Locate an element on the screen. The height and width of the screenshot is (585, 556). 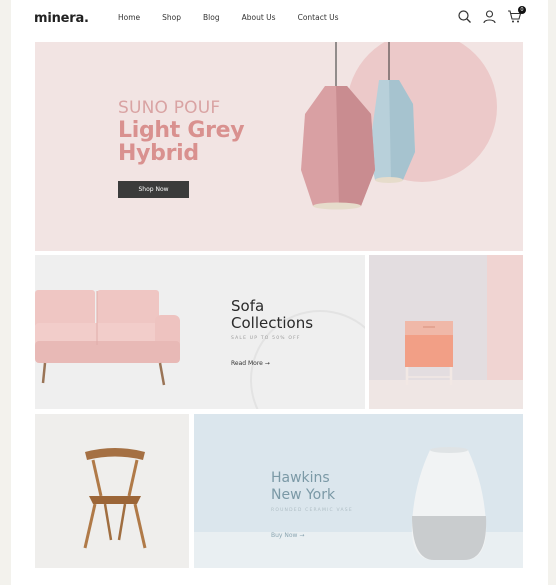
hero-title: Light Grey Hybrid is located at coordinates (181, 142).